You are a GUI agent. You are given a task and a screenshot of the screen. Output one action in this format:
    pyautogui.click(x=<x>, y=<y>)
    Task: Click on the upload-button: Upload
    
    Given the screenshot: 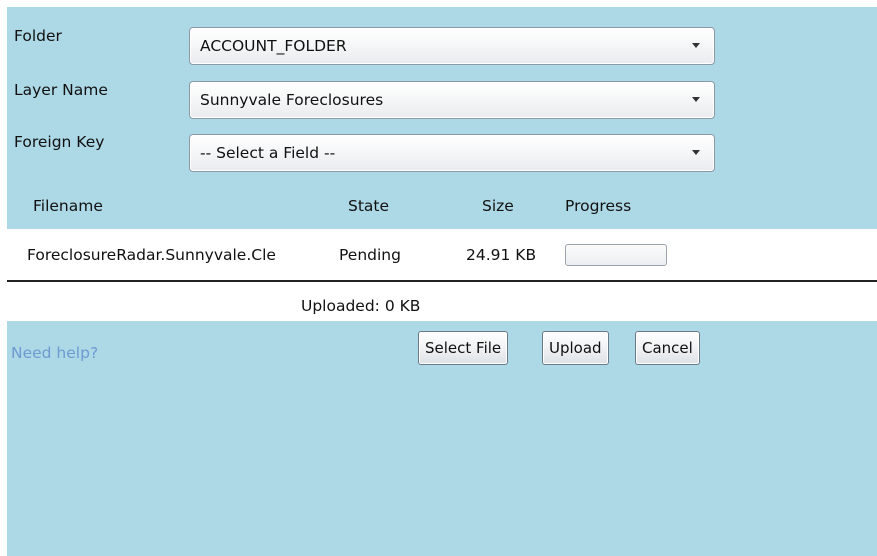 What is the action you would take?
    pyautogui.click(x=575, y=348)
    